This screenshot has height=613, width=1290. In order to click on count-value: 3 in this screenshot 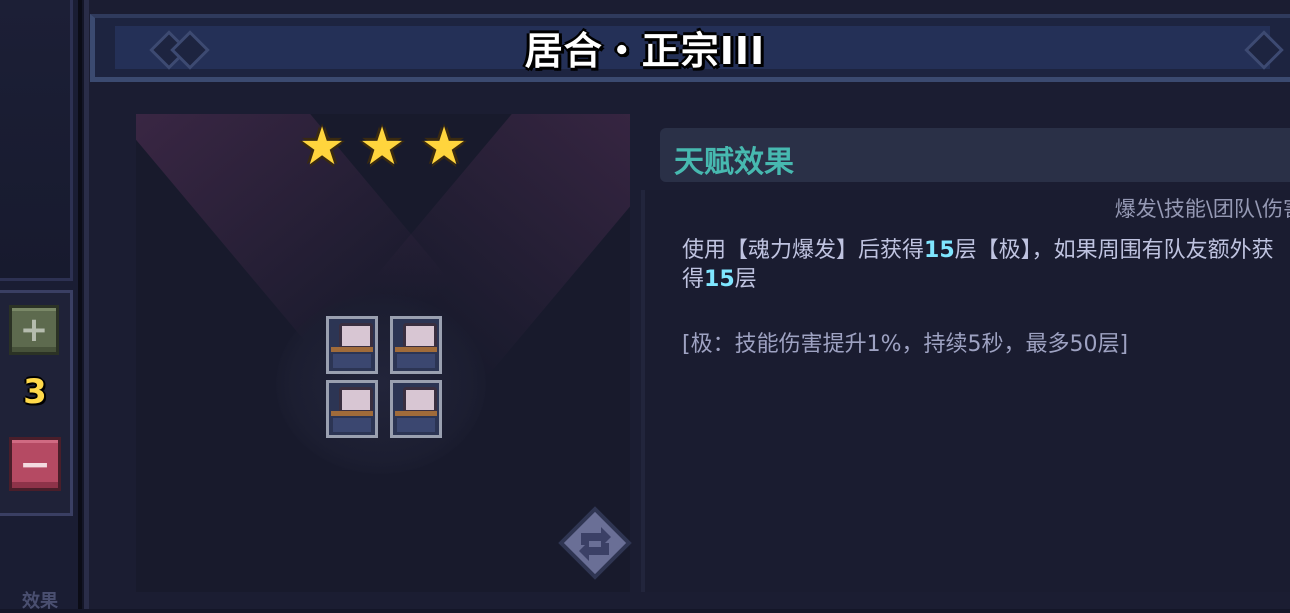, I will do `click(35, 392)`.